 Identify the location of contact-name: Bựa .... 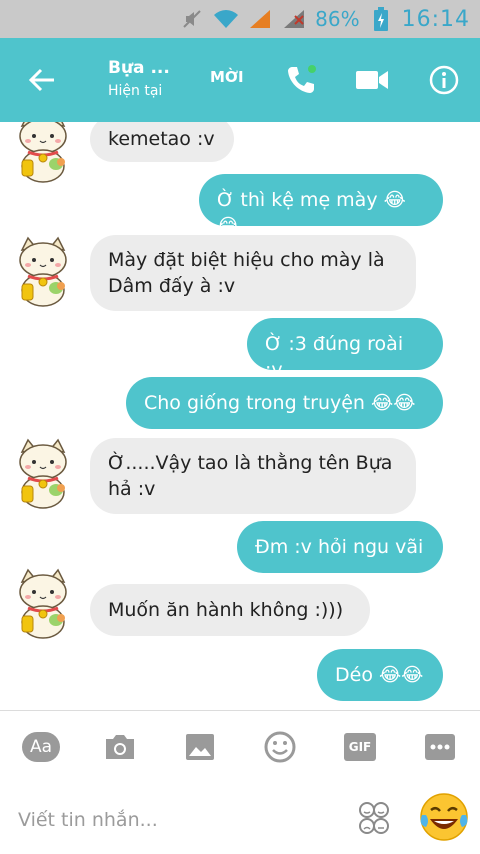
(139, 68).